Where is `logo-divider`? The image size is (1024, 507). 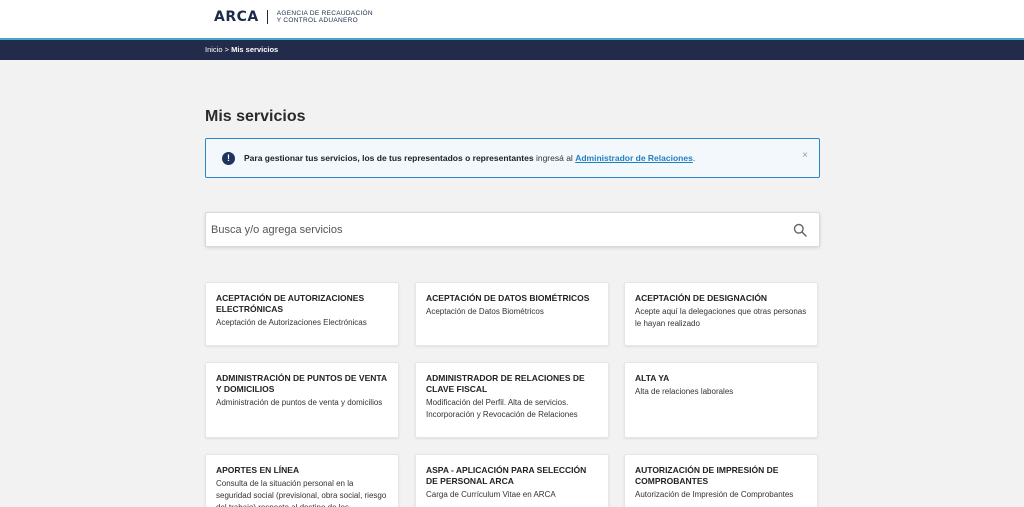
logo-divider is located at coordinates (267, 17).